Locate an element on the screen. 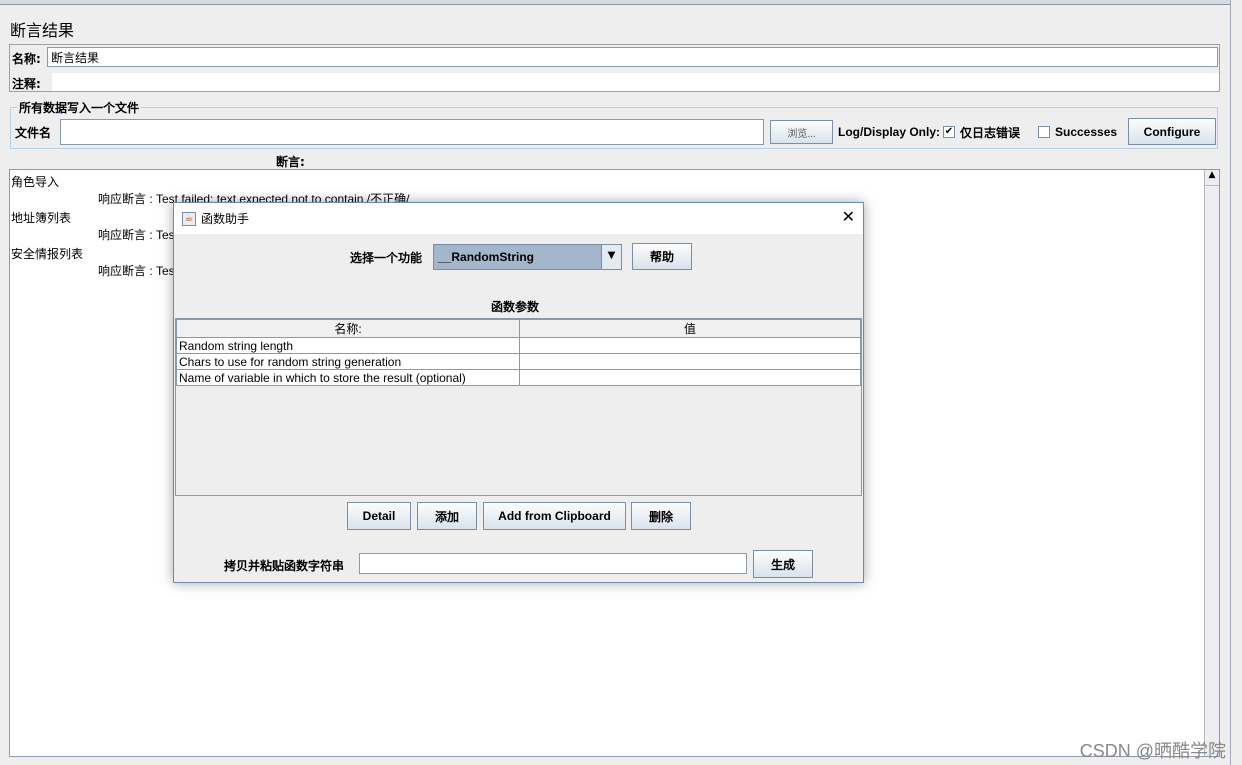 The image size is (1242, 765). column-header-value: 值 is located at coordinates (690, 328).